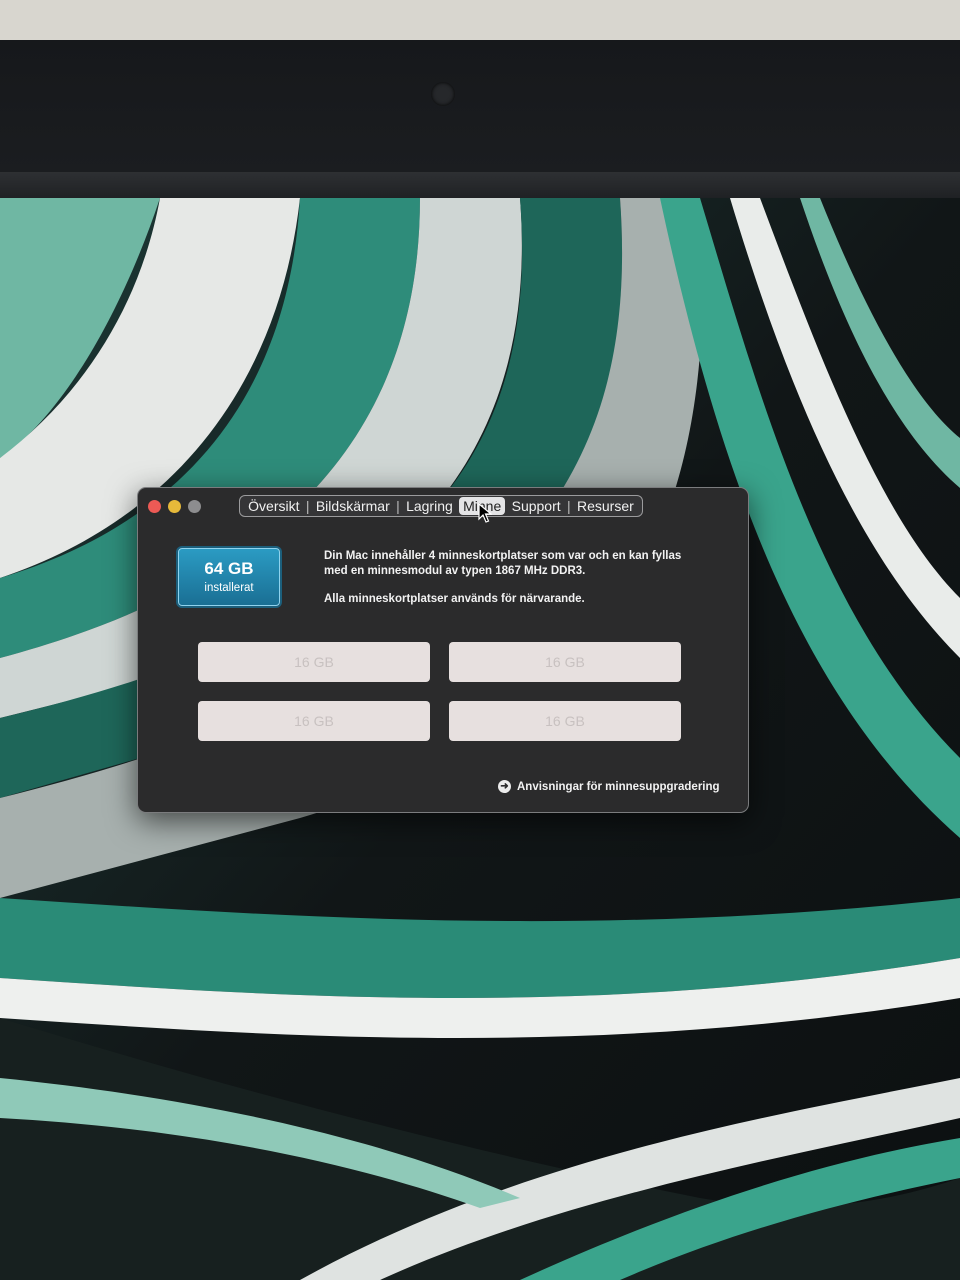 This screenshot has width=960, height=1280. I want to click on memory-upgrade-link: ➜ Anvisningar för minnesuppgradering, so click(609, 786).